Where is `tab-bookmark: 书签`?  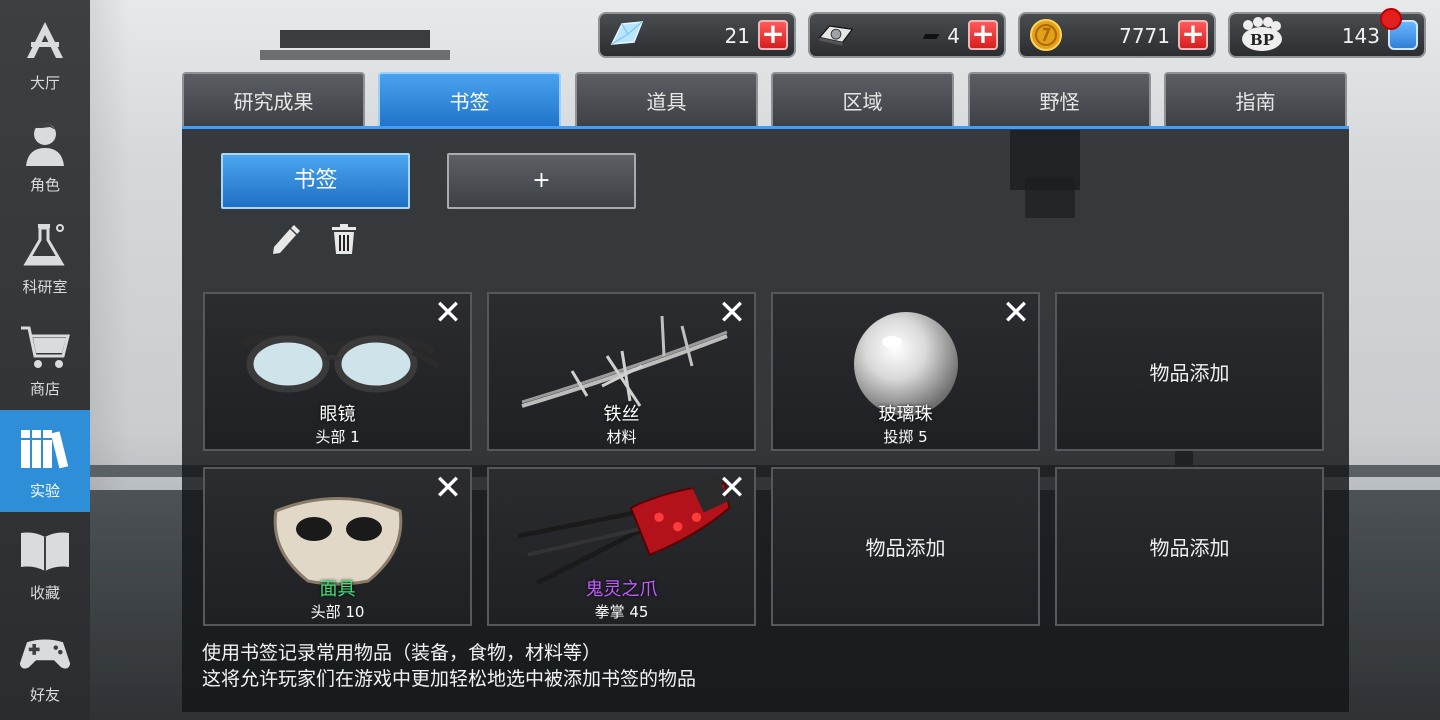 tab-bookmark: 书签 is located at coordinates (469, 100).